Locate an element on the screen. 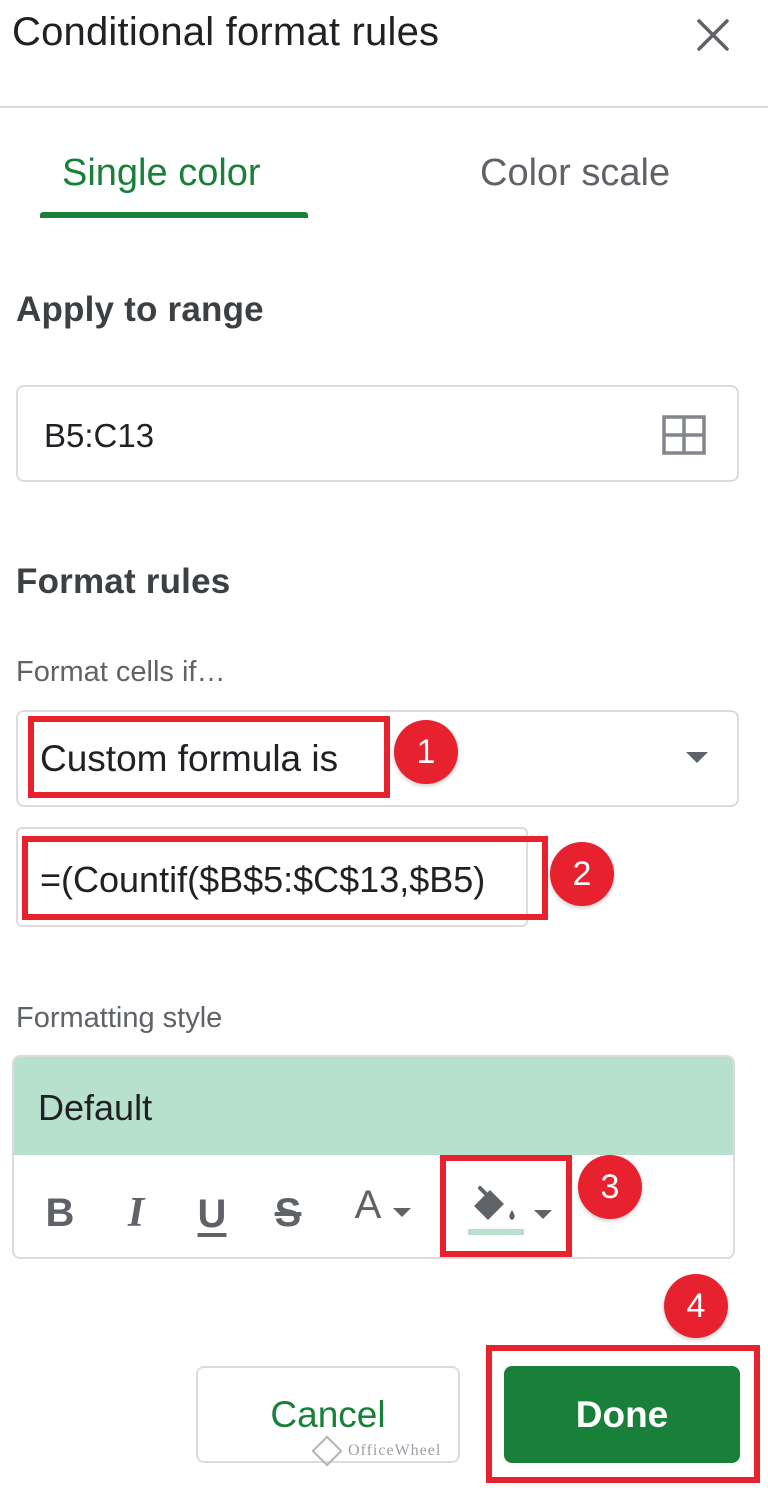 Image resolution: width=768 pixels, height=1494 pixels. format-rules-heading: Format rules is located at coordinates (123, 581).